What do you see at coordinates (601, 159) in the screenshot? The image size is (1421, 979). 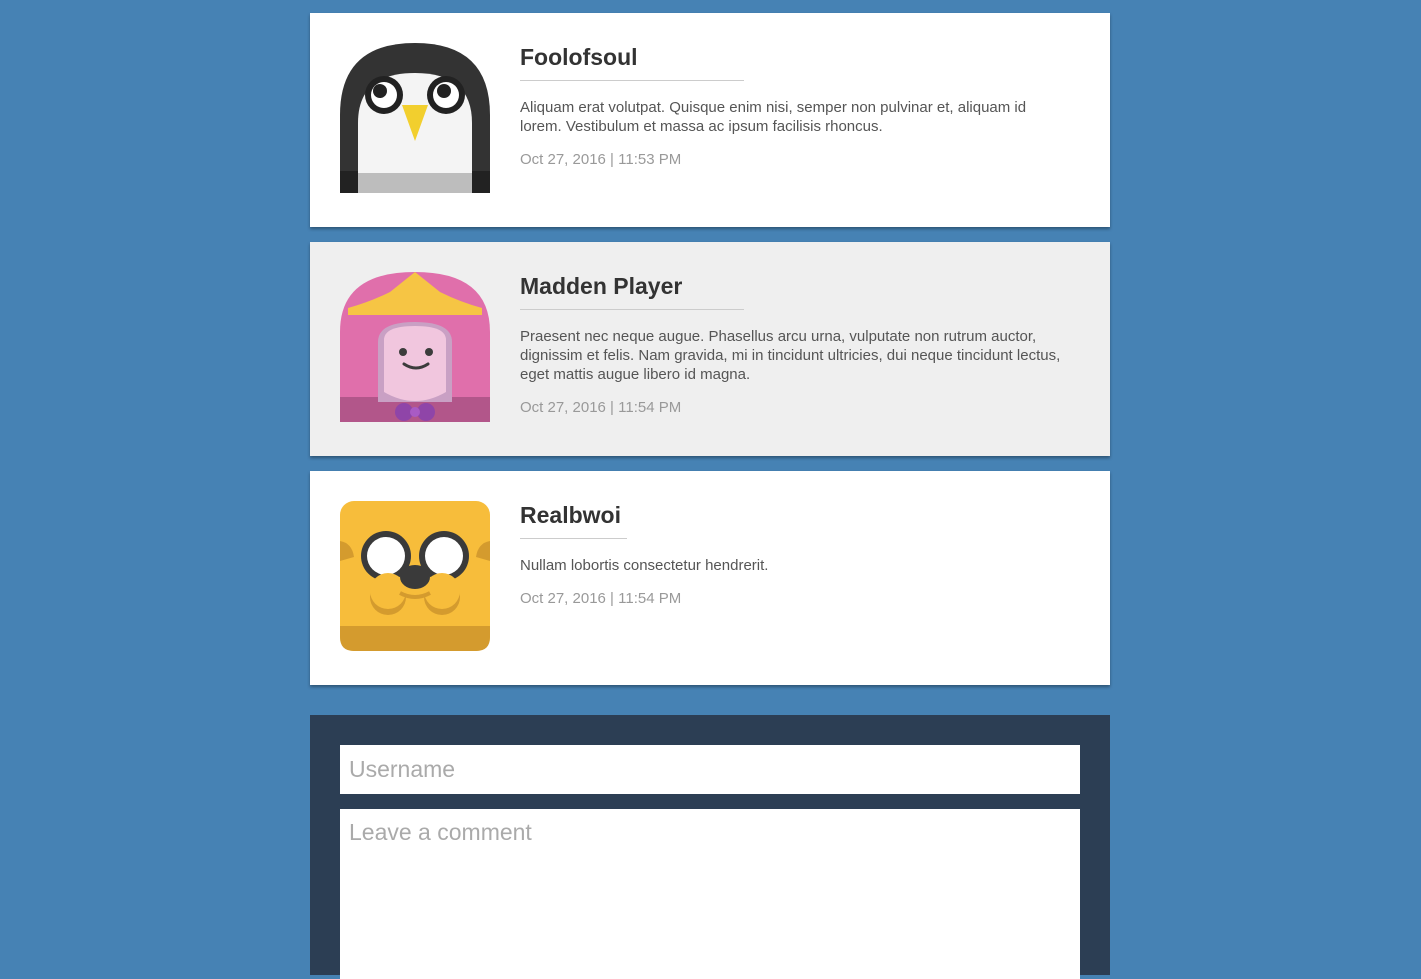 I see `comment-timestamp: Oct 27, 2016 | 11:53 PM` at bounding box center [601, 159].